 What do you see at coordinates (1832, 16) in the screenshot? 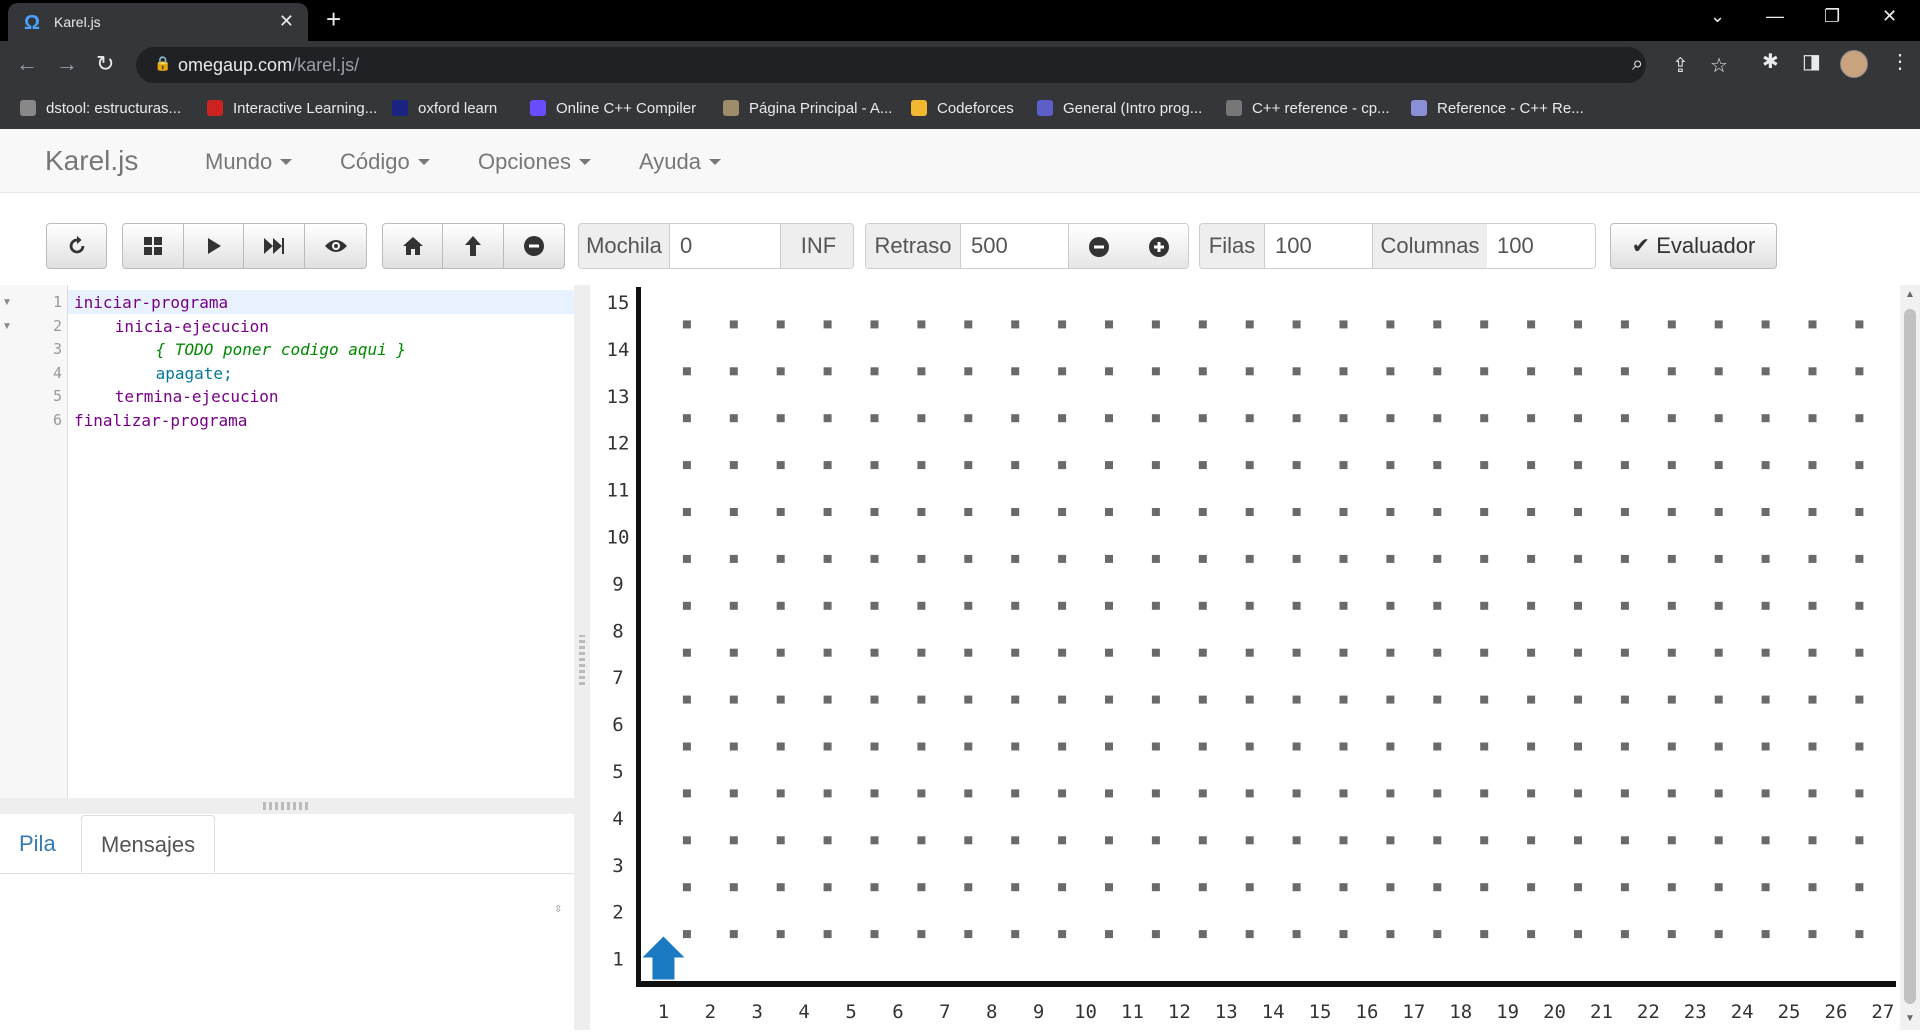
I see `restore-icon: ❐` at bounding box center [1832, 16].